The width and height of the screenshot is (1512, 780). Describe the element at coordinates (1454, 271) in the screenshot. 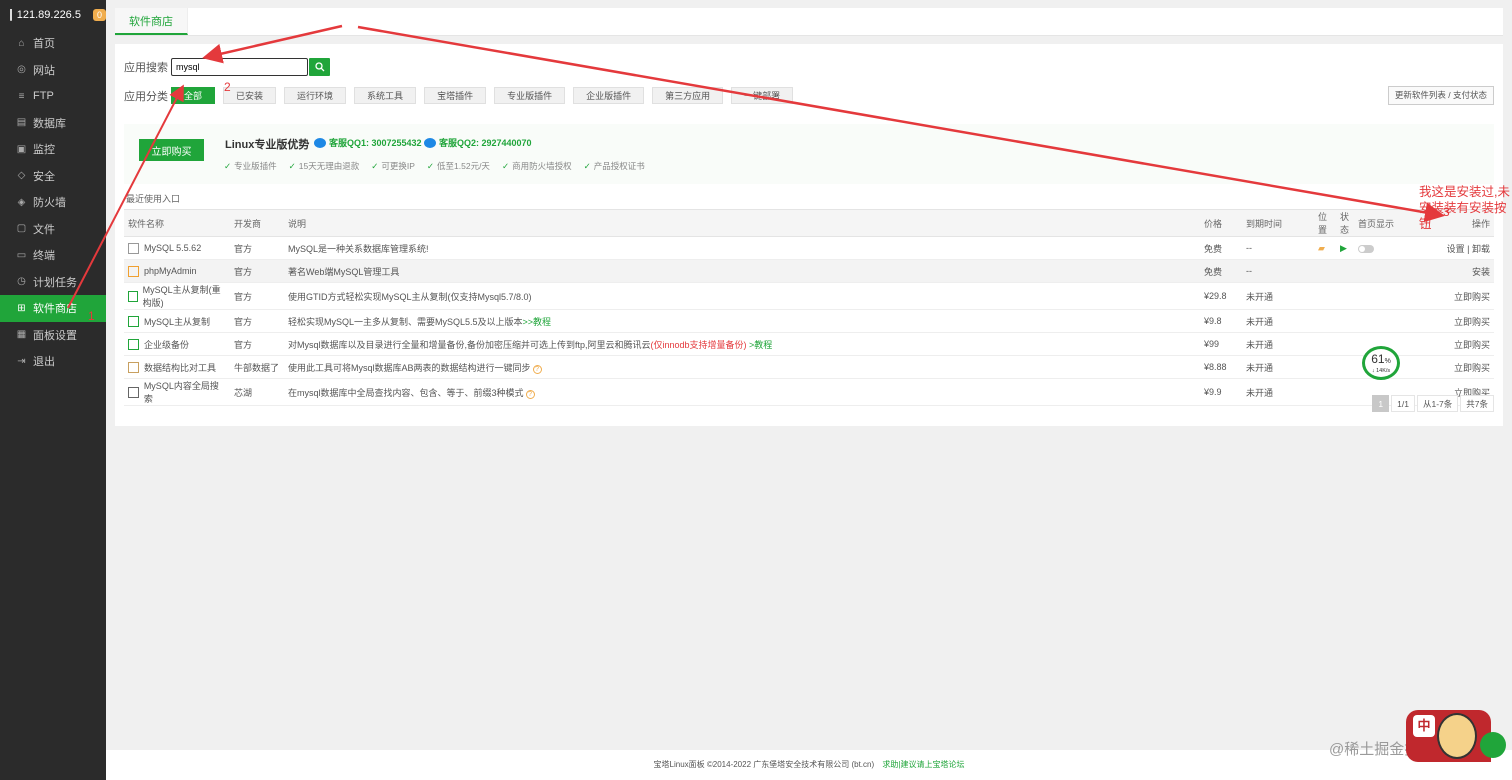

I see `row-operation: 安装` at that location.